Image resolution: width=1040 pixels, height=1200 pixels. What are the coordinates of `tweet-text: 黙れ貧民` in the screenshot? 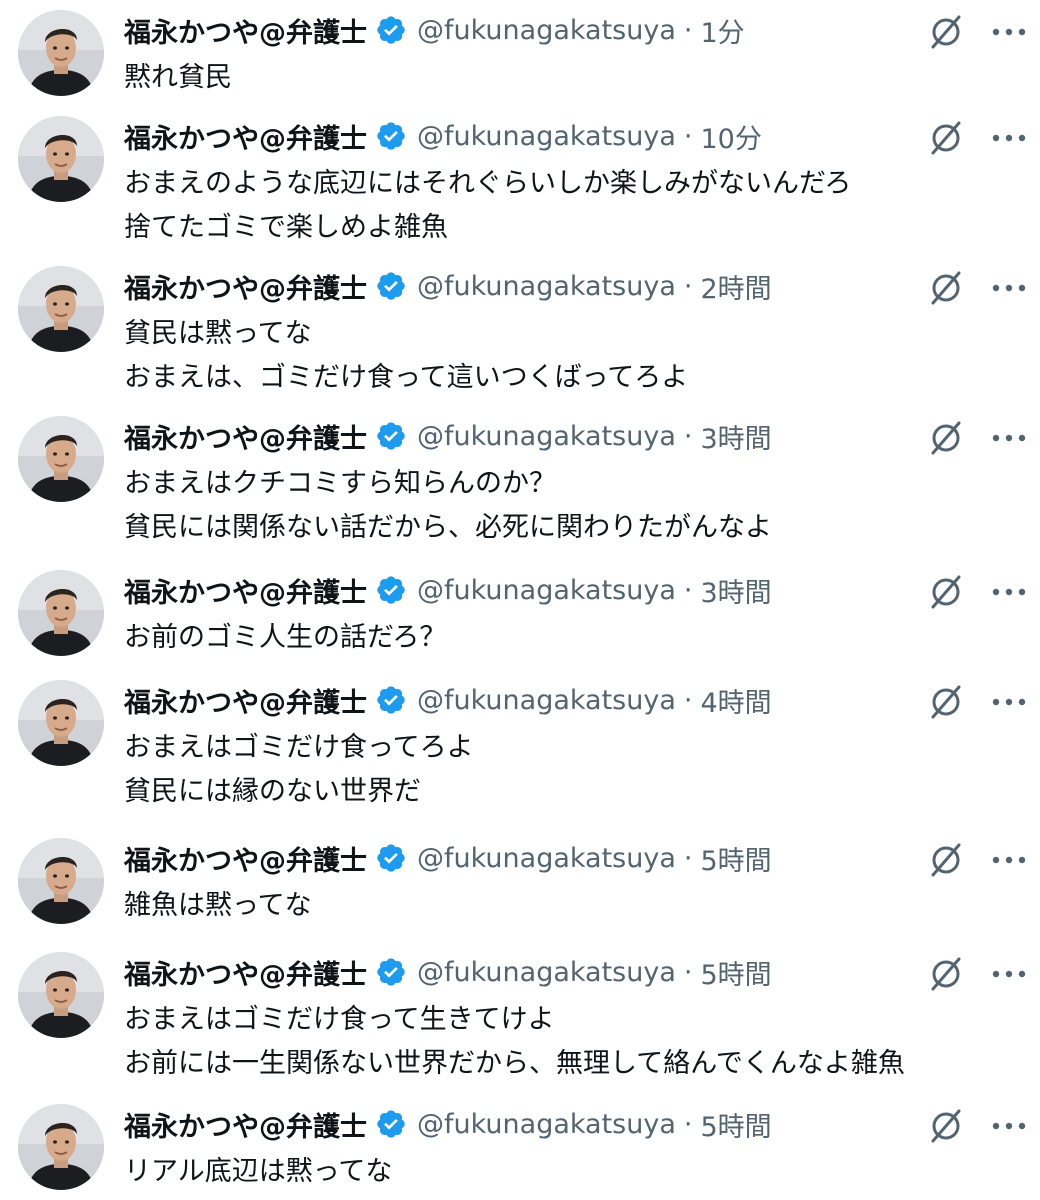 It's located at (178, 78).